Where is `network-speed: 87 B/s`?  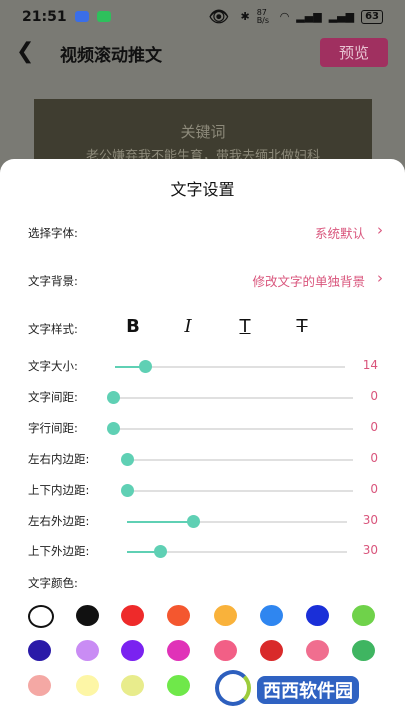 network-speed: 87 B/s is located at coordinates (263, 16).